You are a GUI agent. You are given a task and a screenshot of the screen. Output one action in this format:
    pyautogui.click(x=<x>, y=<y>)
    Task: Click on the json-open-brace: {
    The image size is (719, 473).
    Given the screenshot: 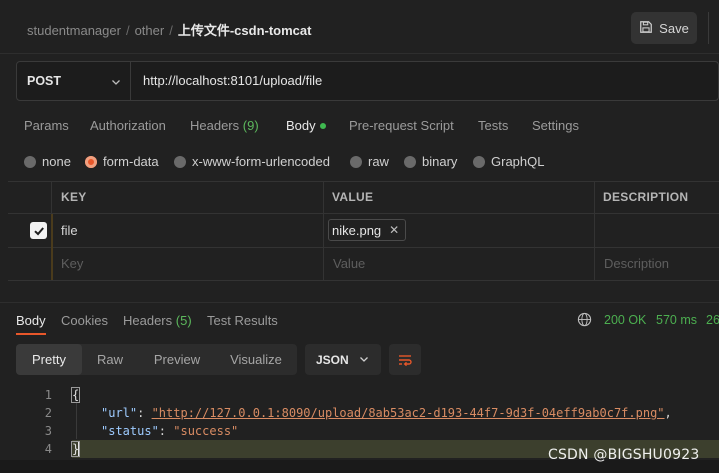 What is the action you would take?
    pyautogui.click(x=75, y=395)
    